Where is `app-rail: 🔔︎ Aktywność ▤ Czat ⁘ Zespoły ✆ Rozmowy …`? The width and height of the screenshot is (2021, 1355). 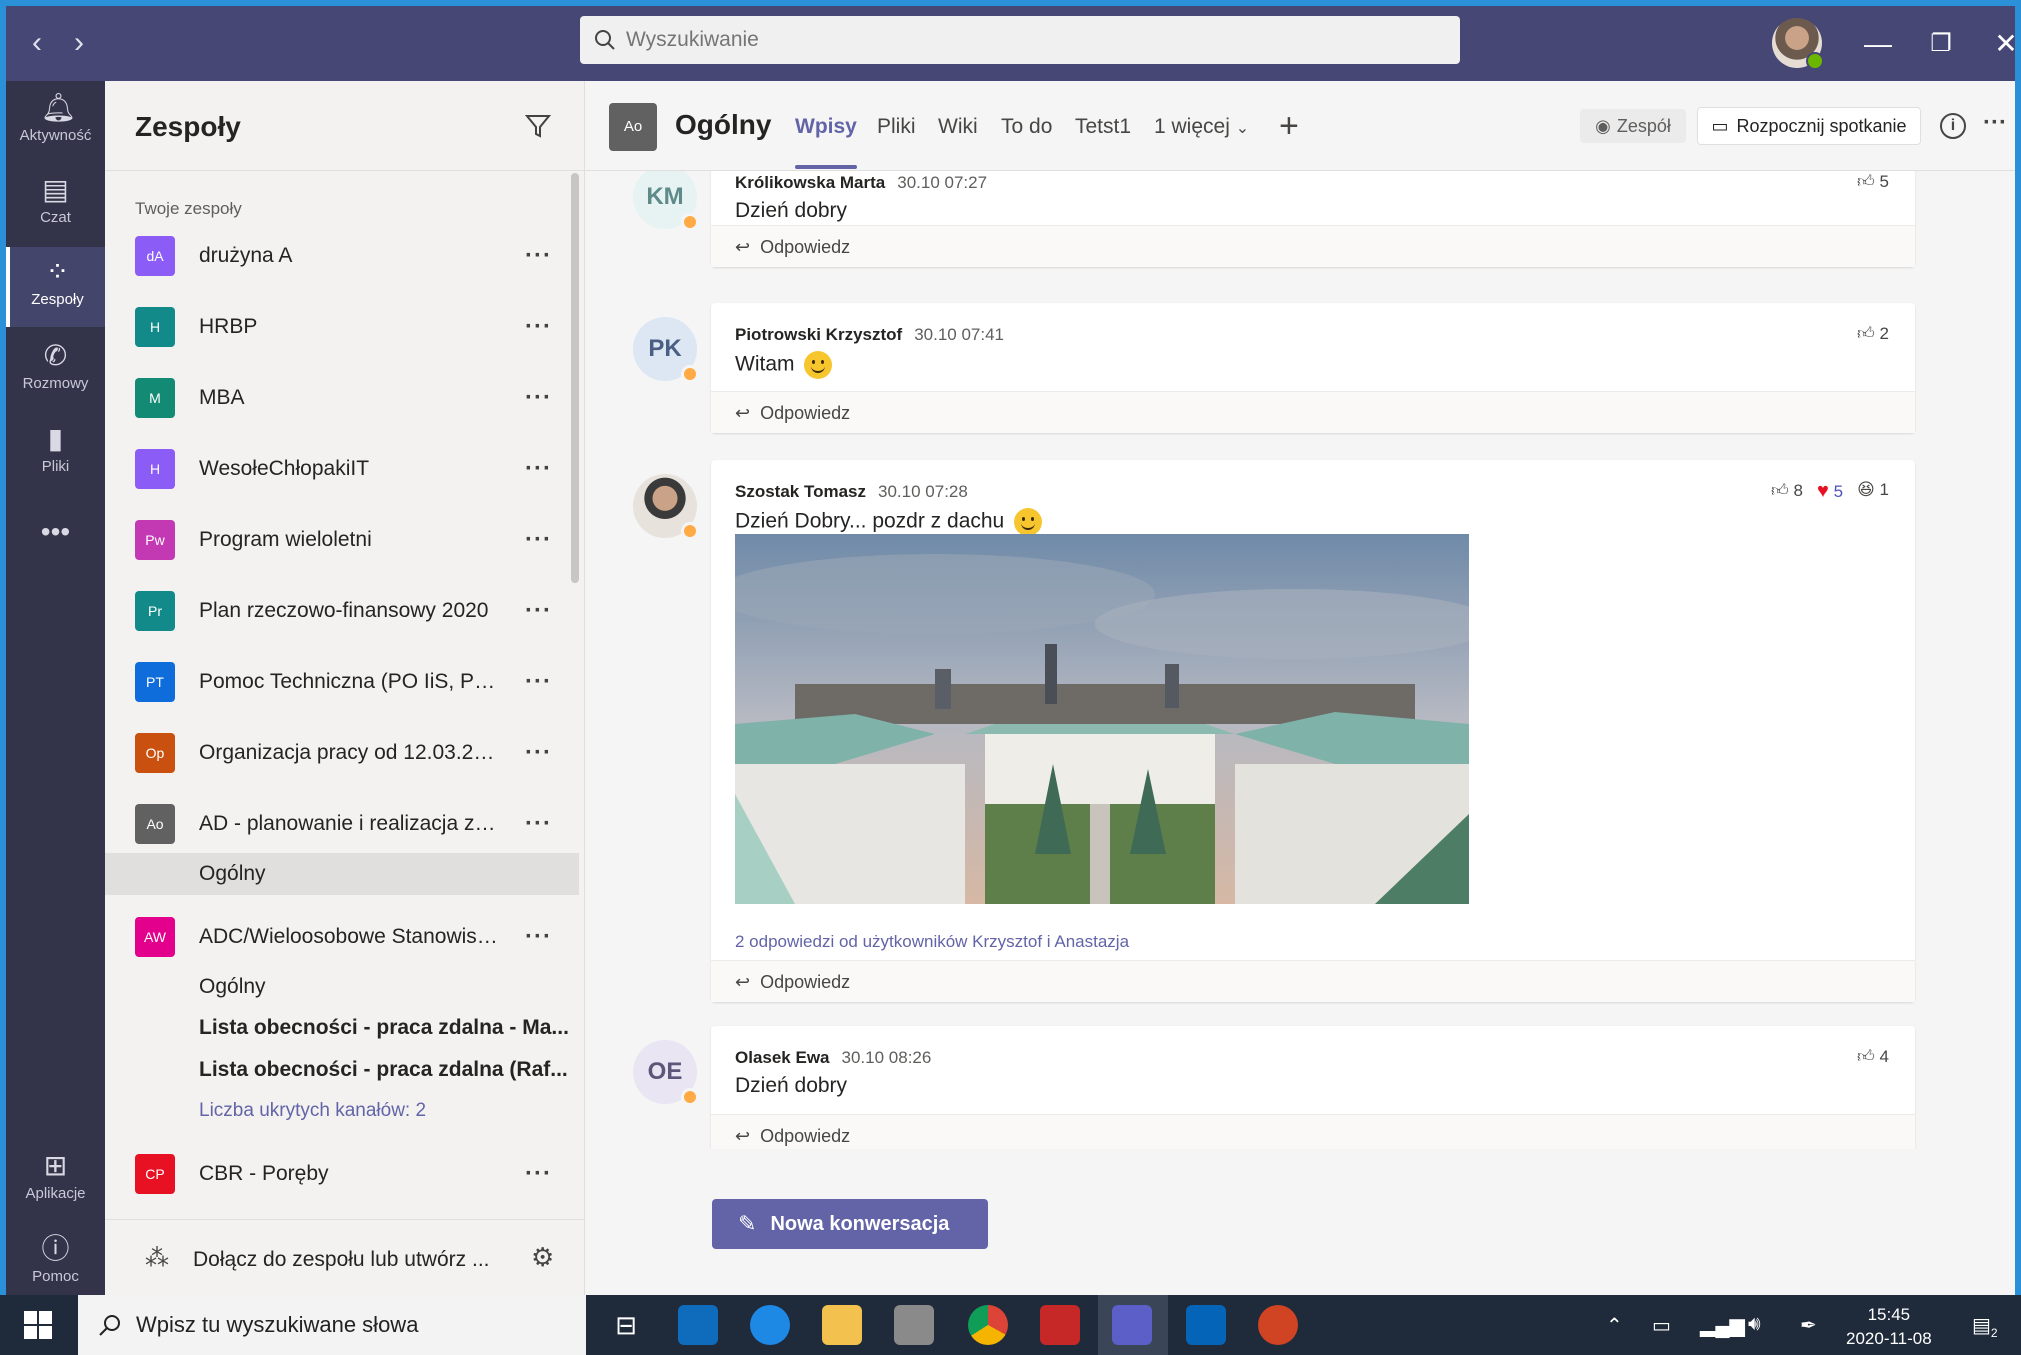 app-rail: 🔔︎ Aktywność ▤ Czat ⁘ Zespoły ✆ Rozmowy … is located at coordinates (55, 691).